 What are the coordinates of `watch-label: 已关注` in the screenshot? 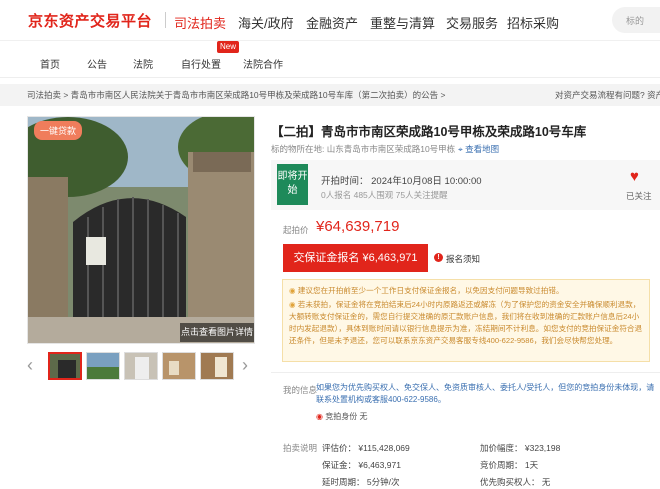 It's located at (639, 196).